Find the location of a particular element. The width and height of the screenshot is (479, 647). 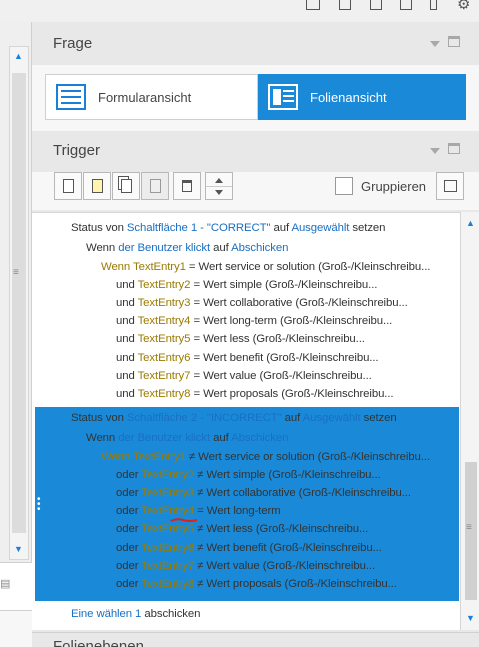

condition-value: value is located at coordinates (243, 375).